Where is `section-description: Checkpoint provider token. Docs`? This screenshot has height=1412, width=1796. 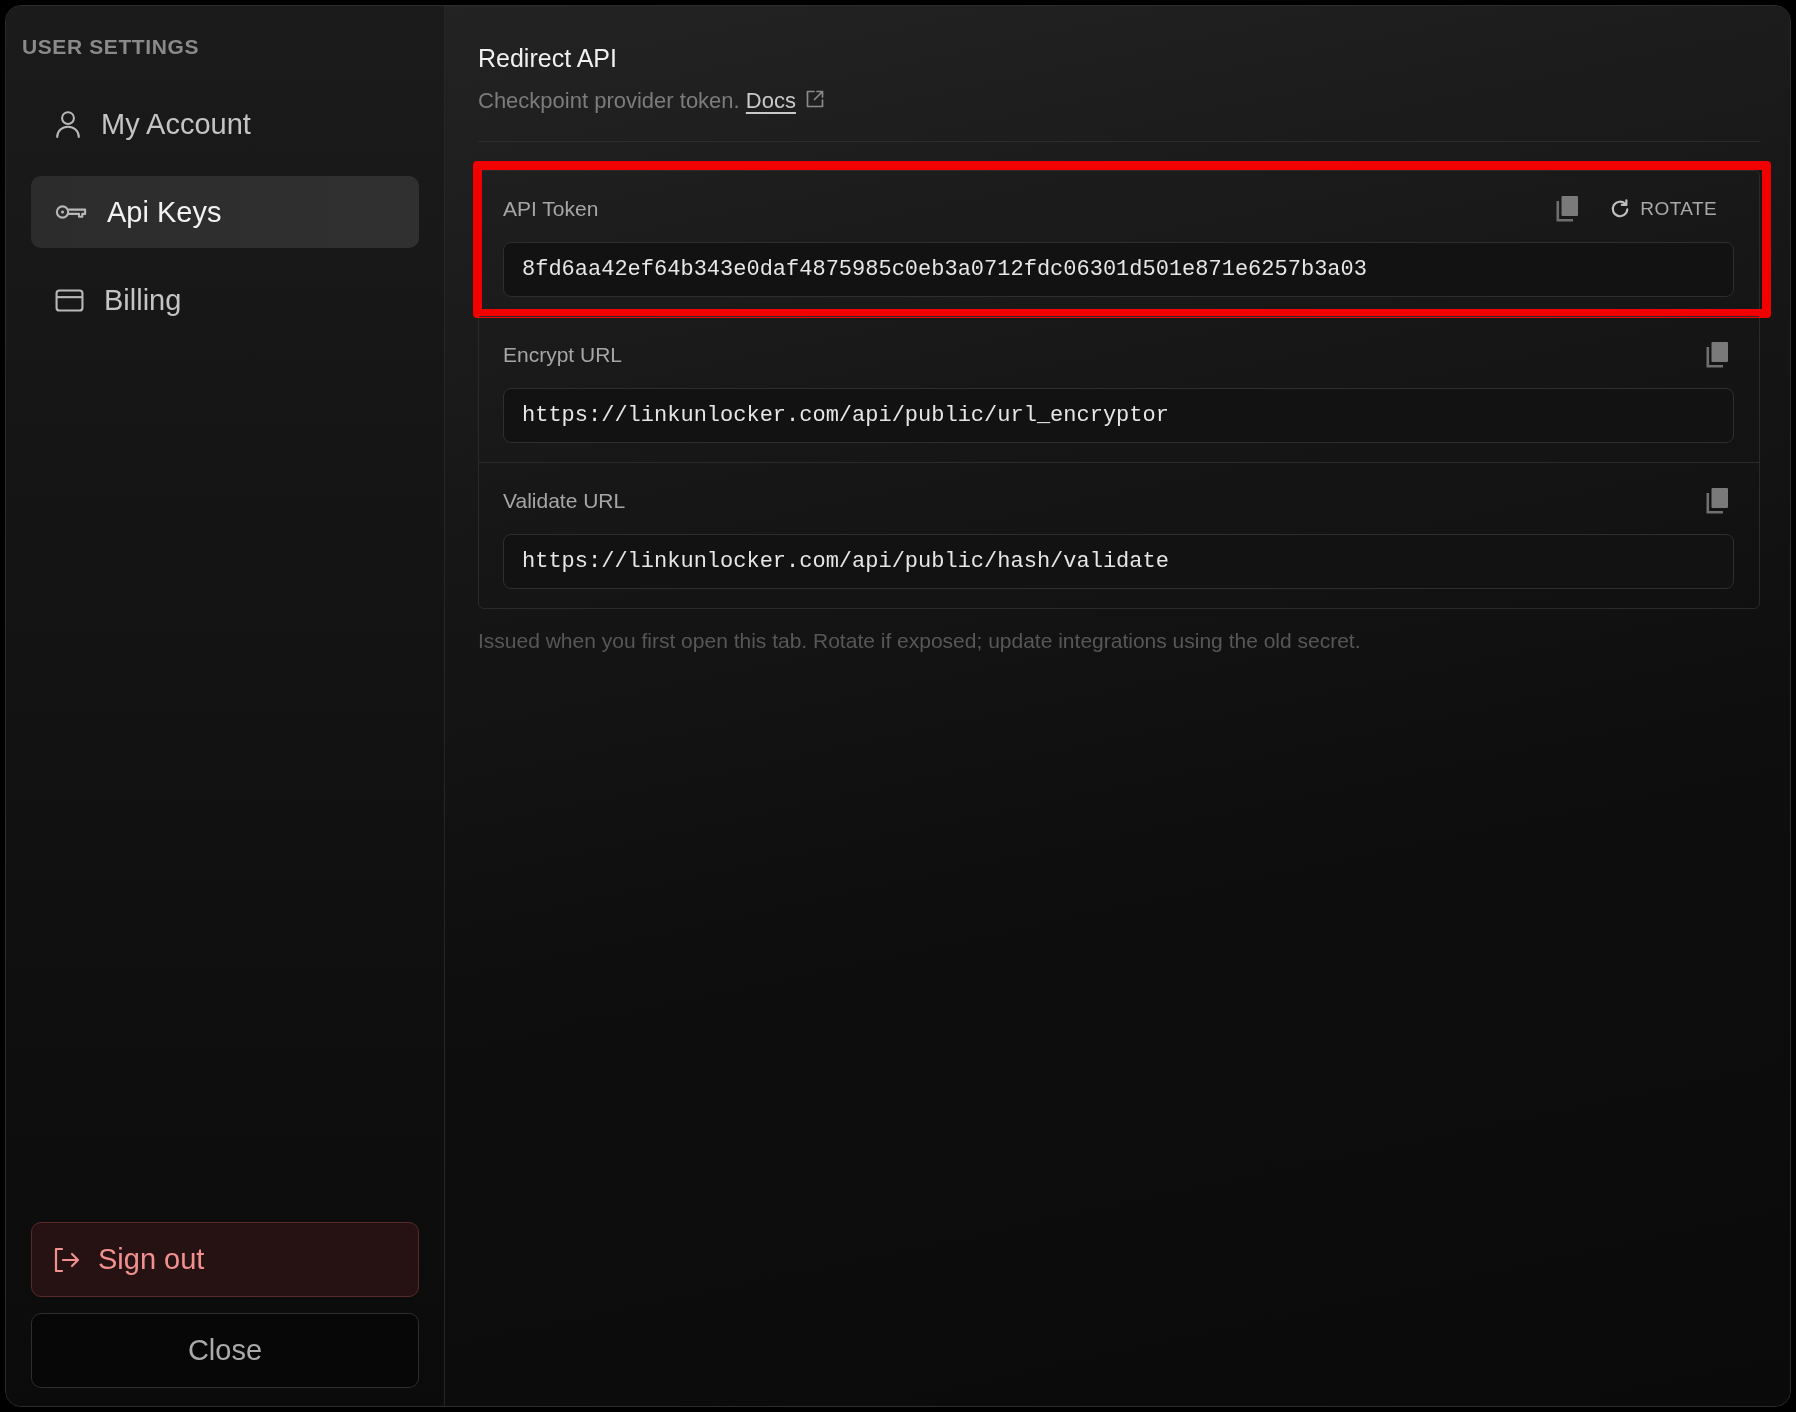 section-description: Checkpoint provider token. Docs is located at coordinates (1119, 101).